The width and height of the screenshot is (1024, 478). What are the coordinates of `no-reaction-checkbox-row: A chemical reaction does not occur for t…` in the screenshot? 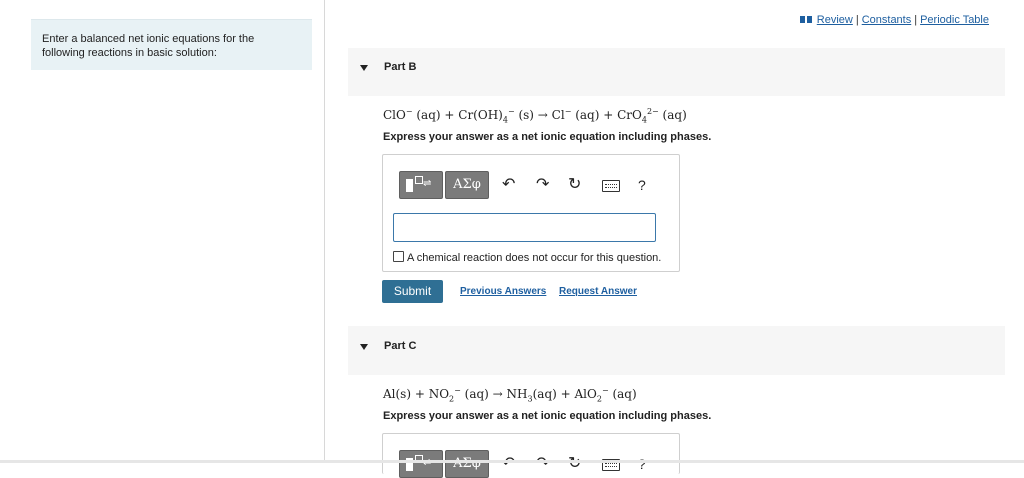 It's located at (527, 257).